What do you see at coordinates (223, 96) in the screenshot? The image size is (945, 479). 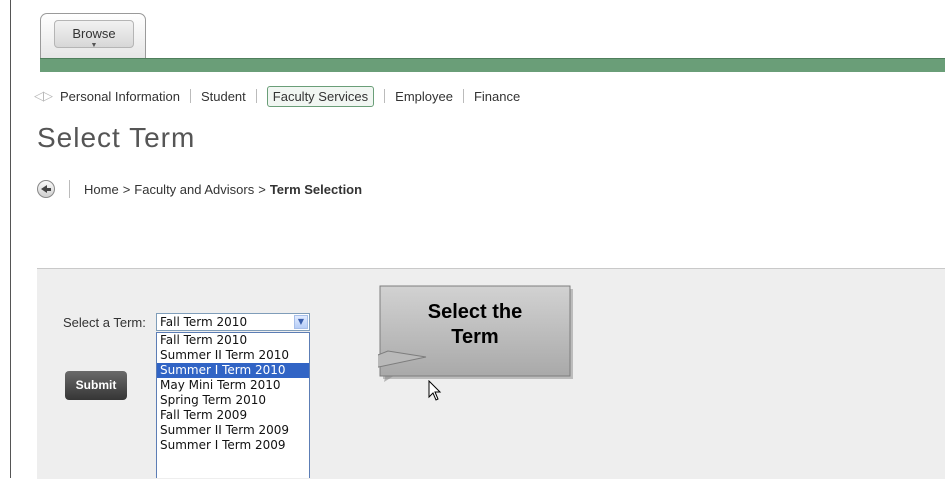 I see `nav-item-student: Student` at bounding box center [223, 96].